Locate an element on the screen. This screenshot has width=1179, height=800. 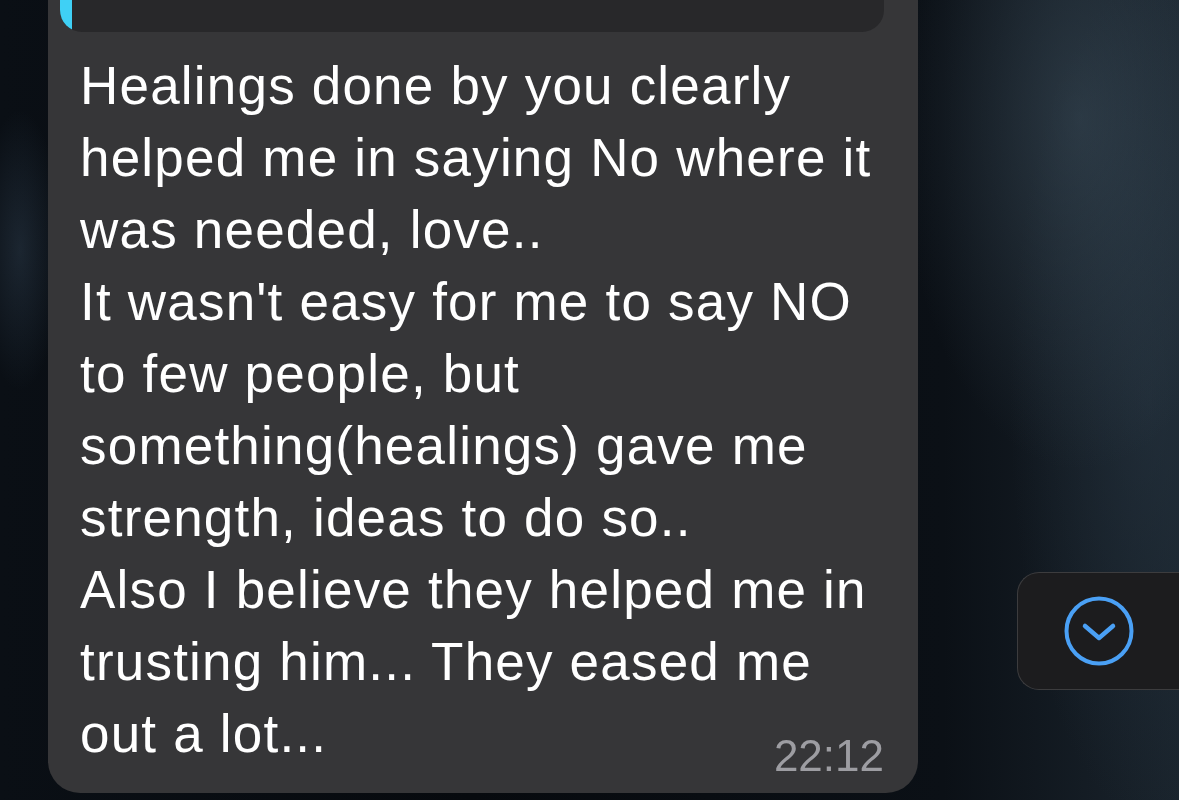
message-text-line: to few people, but is located at coordinates (300, 374).